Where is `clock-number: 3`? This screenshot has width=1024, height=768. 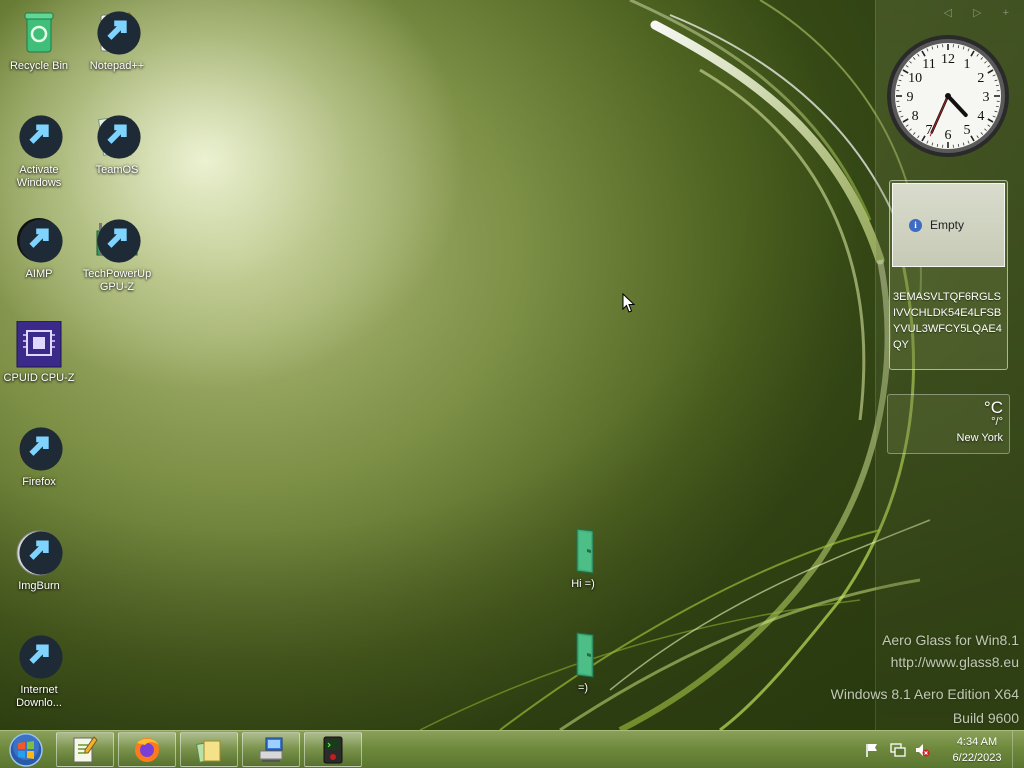
clock-number: 3 is located at coordinates (986, 97).